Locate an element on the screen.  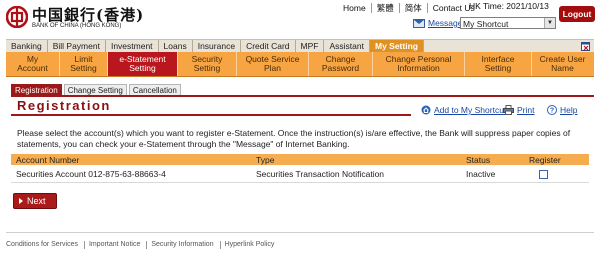
subnav-label-line2: Account is located at coordinates (32, 68).